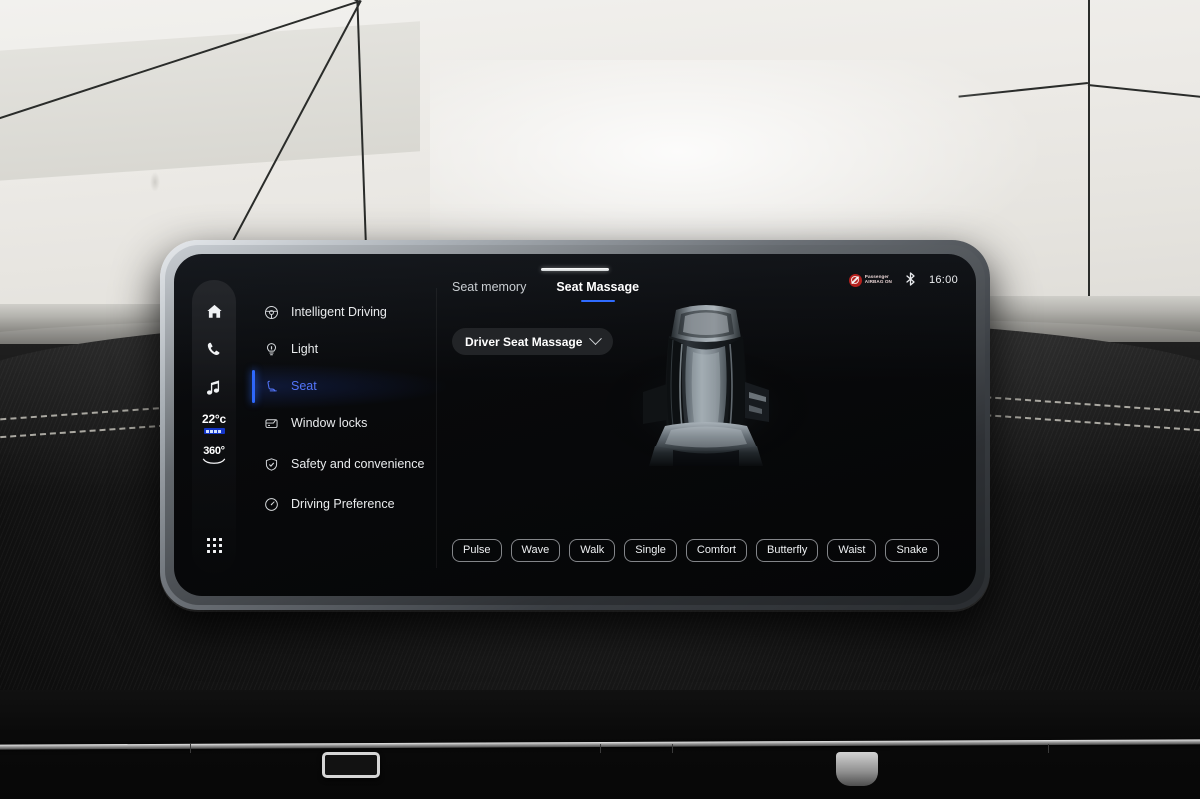 The width and height of the screenshot is (1200, 799). I want to click on car-window-icon, so click(271, 423).